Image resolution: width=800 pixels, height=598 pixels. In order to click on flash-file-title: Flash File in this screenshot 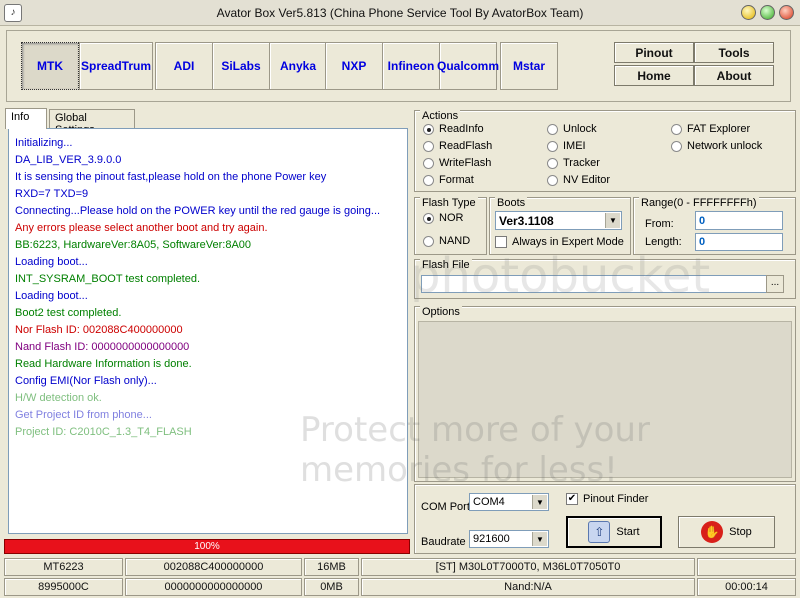, I will do `click(446, 265)`.